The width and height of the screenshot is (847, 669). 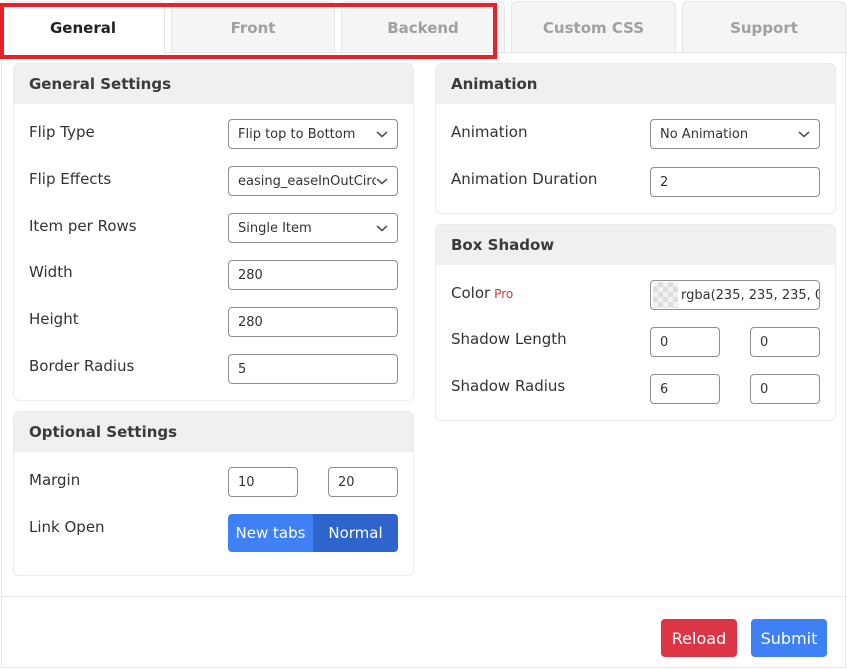 What do you see at coordinates (213, 432) in the screenshot?
I see `panel-title: Optional Settings` at bounding box center [213, 432].